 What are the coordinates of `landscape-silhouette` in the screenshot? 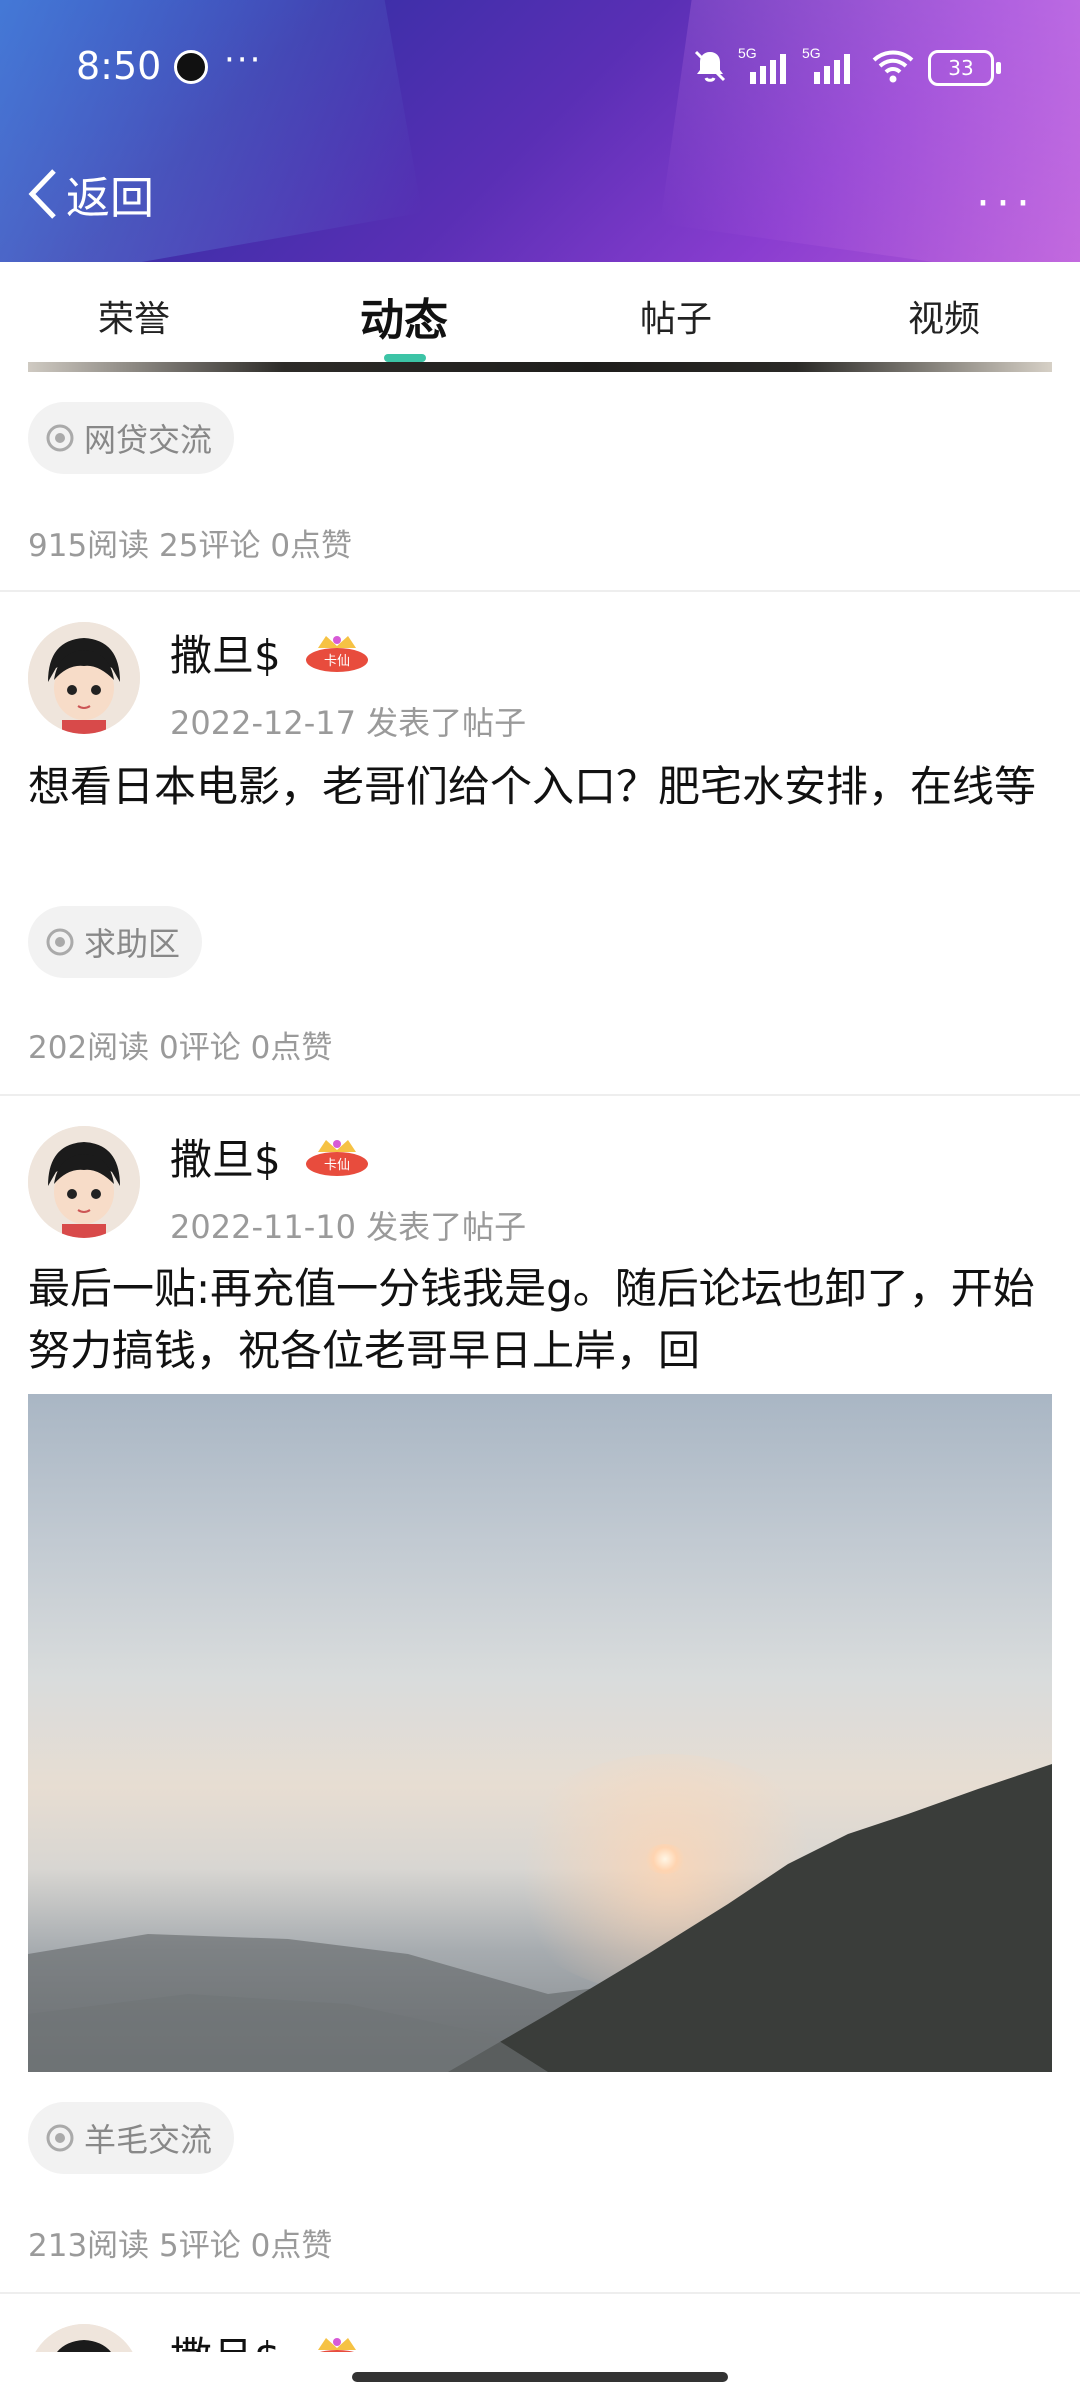 It's located at (540, 1918).